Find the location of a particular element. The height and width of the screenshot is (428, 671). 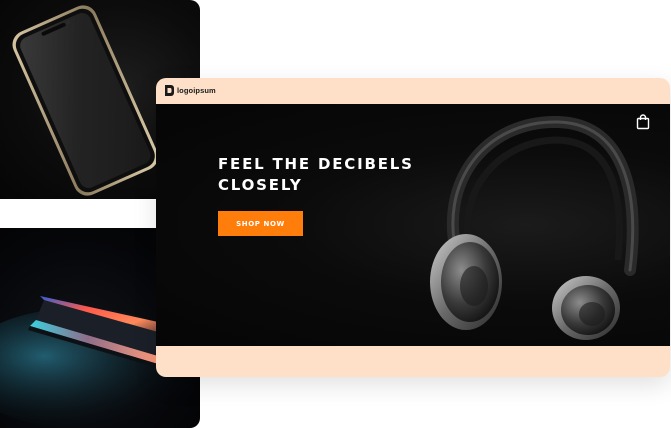

logo-text: logoipsum is located at coordinates (196, 90).